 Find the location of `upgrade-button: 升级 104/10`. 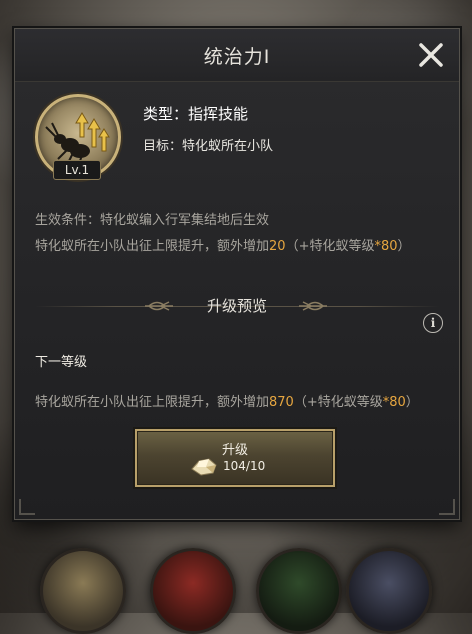

upgrade-button: 升级 104/10 is located at coordinates (235, 458).